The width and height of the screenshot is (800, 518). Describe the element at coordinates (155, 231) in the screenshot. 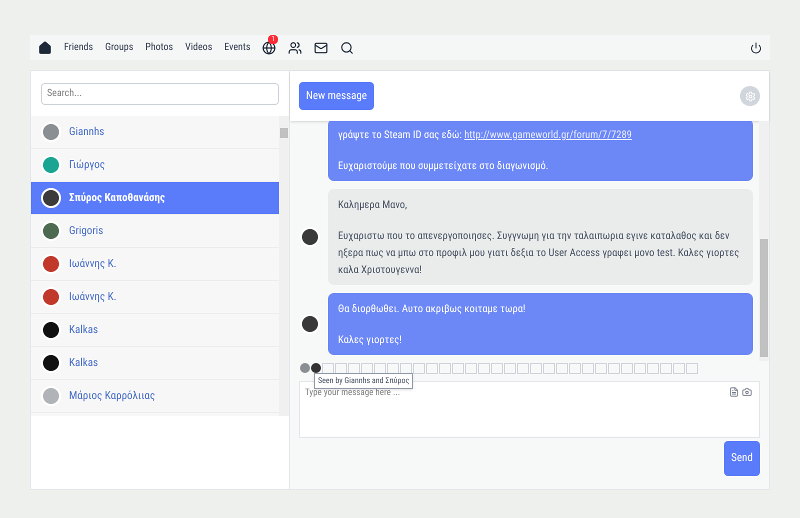

I see `contact-item: Grigoris` at that location.